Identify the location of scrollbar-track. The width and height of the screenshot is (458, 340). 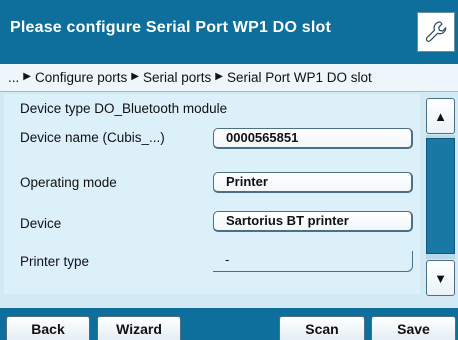
(440, 197).